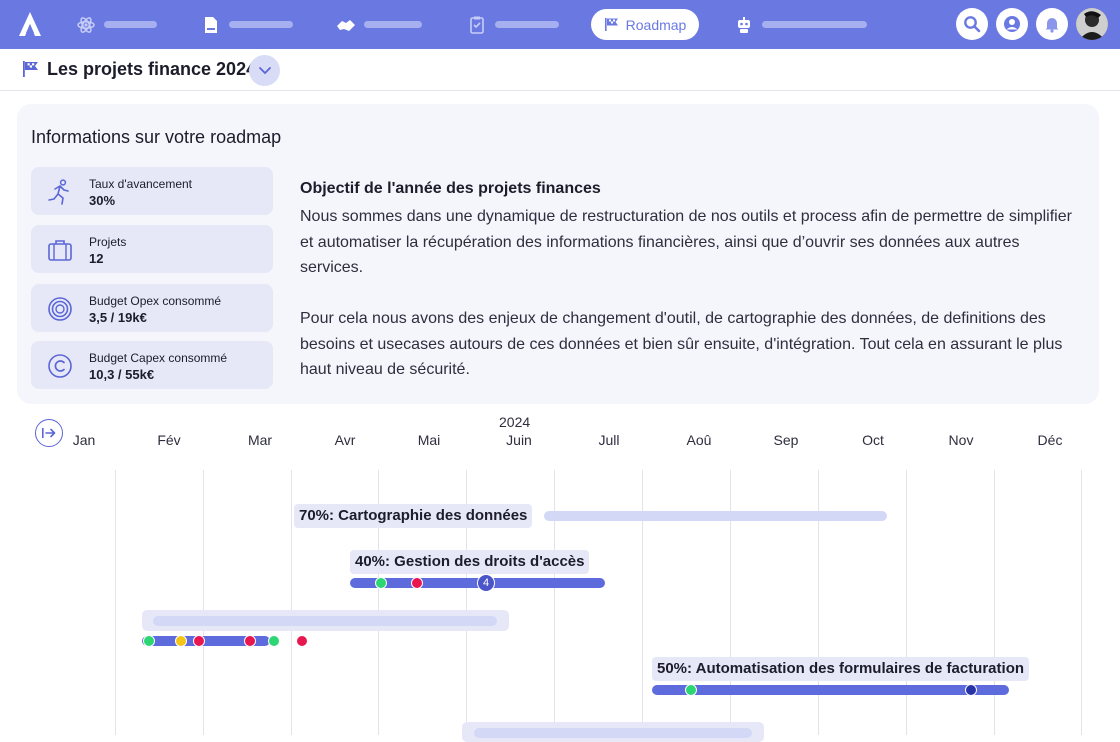 This screenshot has width=1120, height=742. I want to click on expand-timeline-button, so click(49, 433).